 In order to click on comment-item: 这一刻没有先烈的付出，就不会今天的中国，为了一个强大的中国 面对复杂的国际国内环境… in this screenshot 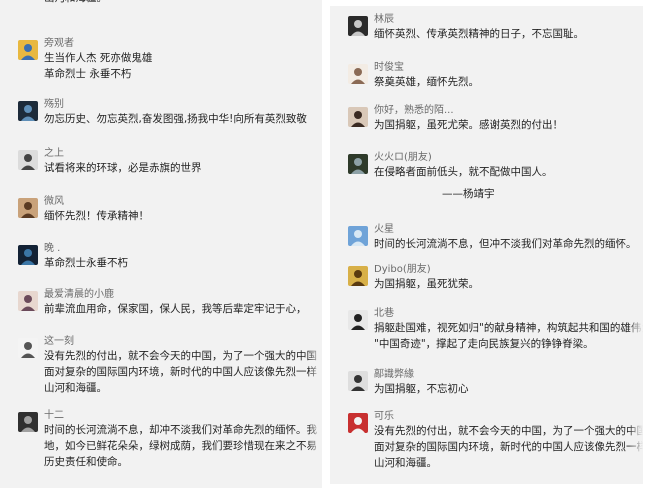, I will do `click(161, 366)`.